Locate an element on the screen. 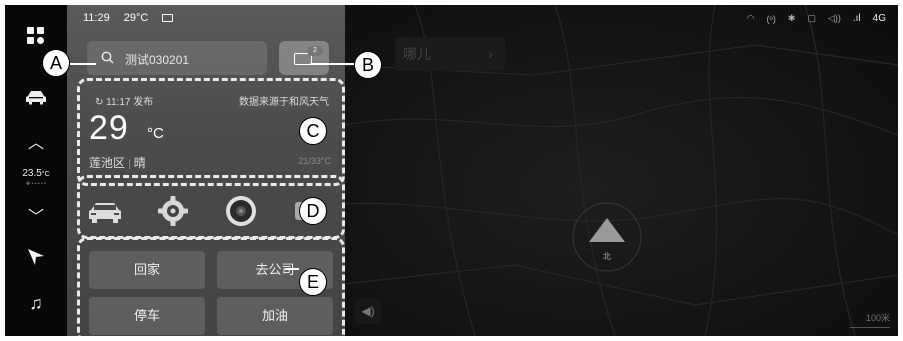 This screenshot has height=341, width=903. map-scale-label: 100米 is located at coordinates (877, 318).